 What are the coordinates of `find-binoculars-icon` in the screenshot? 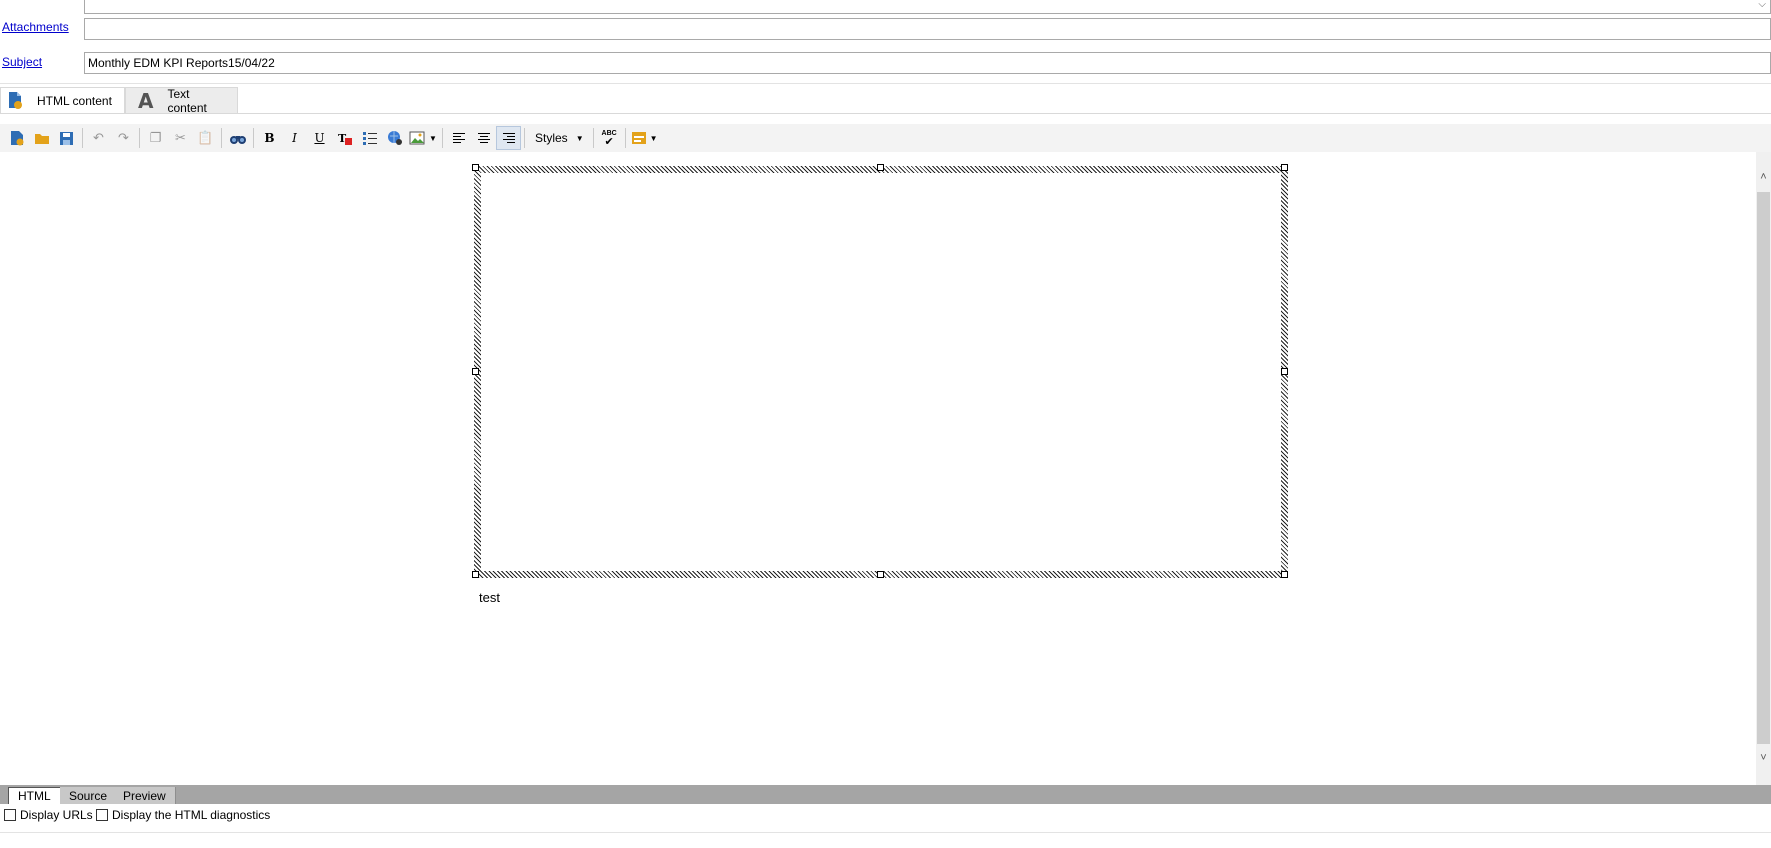 It's located at (237, 138).